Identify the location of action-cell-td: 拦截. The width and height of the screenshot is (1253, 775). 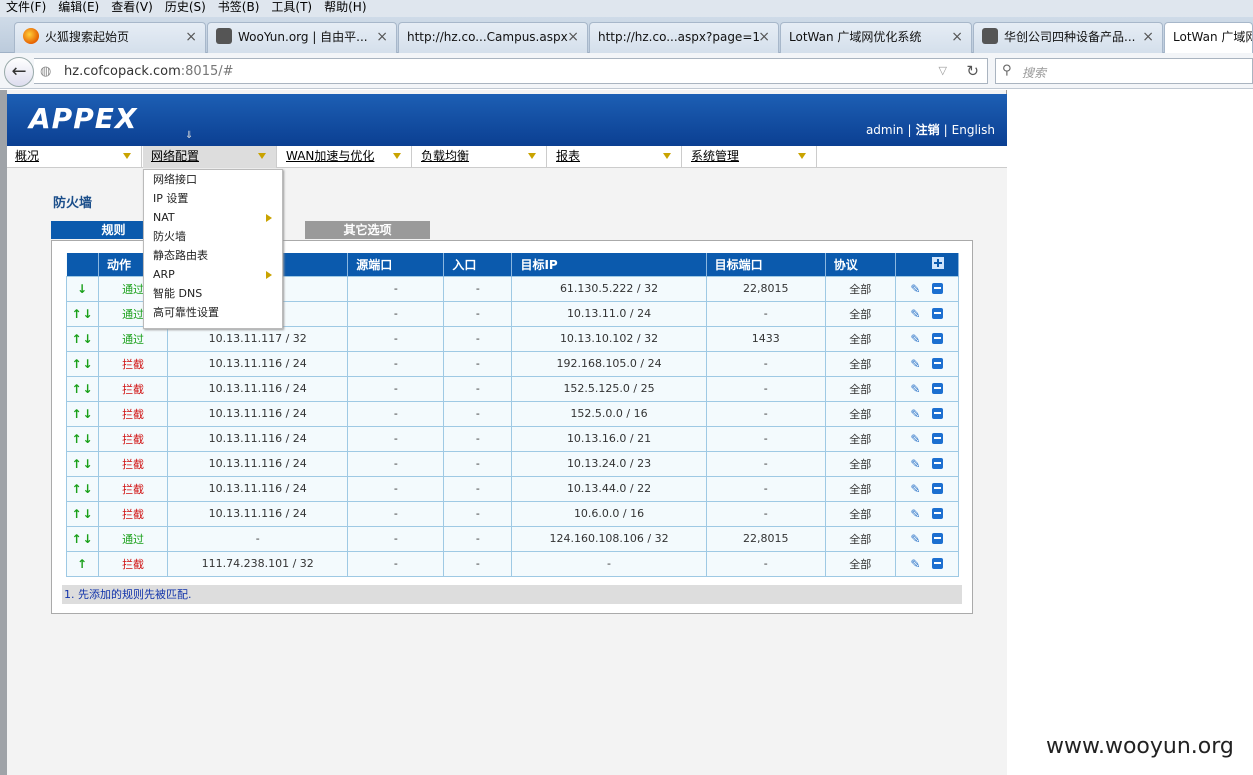
(133, 363).